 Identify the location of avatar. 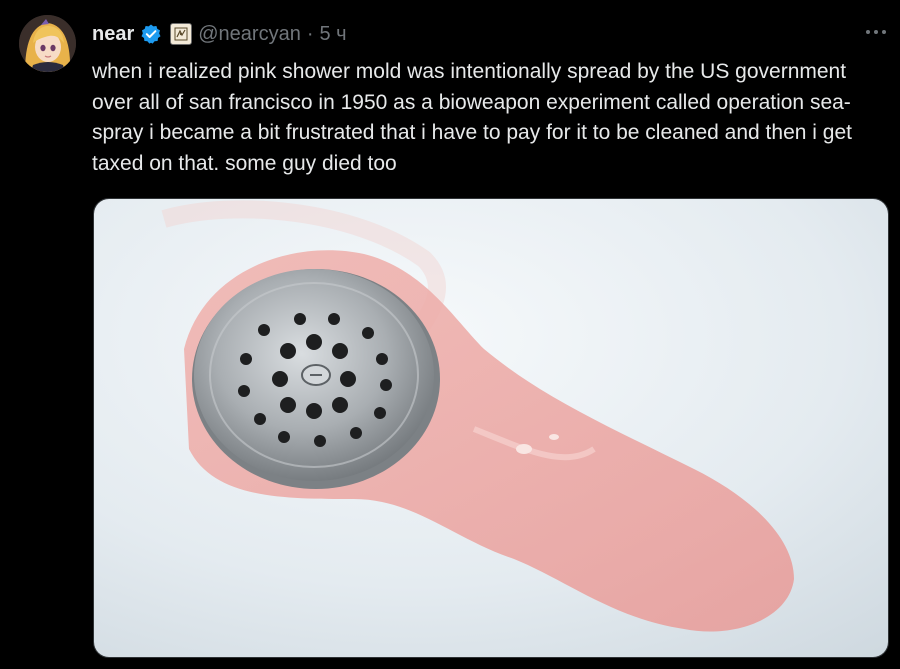
(47, 43).